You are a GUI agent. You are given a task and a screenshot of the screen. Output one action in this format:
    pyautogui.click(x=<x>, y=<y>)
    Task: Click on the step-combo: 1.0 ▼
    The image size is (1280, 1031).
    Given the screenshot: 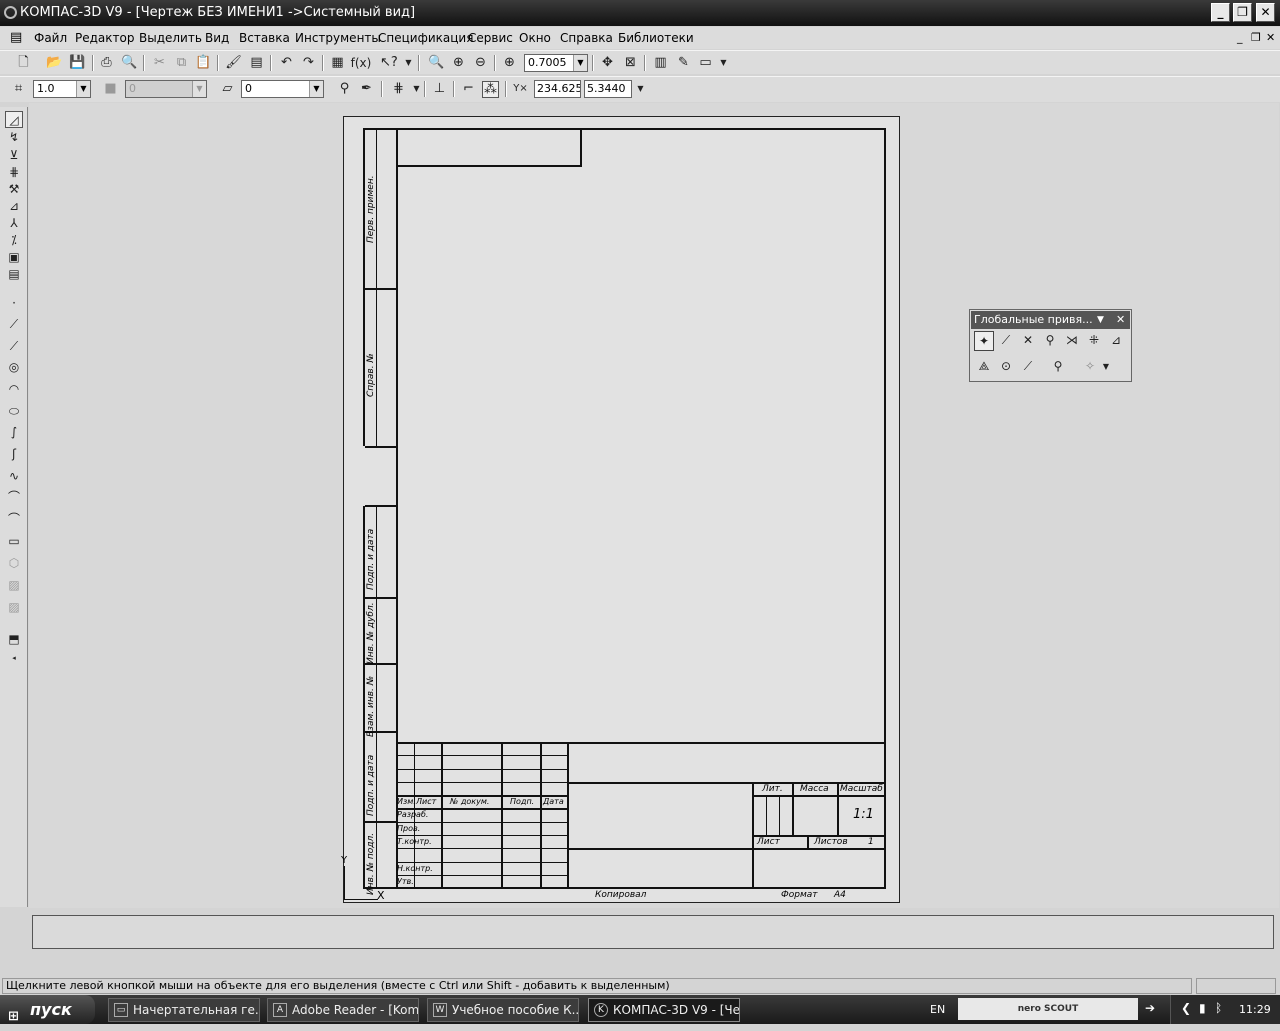 What is the action you would take?
    pyautogui.click(x=62, y=89)
    